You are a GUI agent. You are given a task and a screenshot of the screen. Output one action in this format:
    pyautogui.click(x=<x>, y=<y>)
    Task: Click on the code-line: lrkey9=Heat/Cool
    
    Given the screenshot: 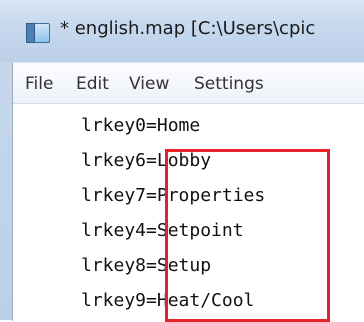 What is the action you would take?
    pyautogui.click(x=168, y=300)
    